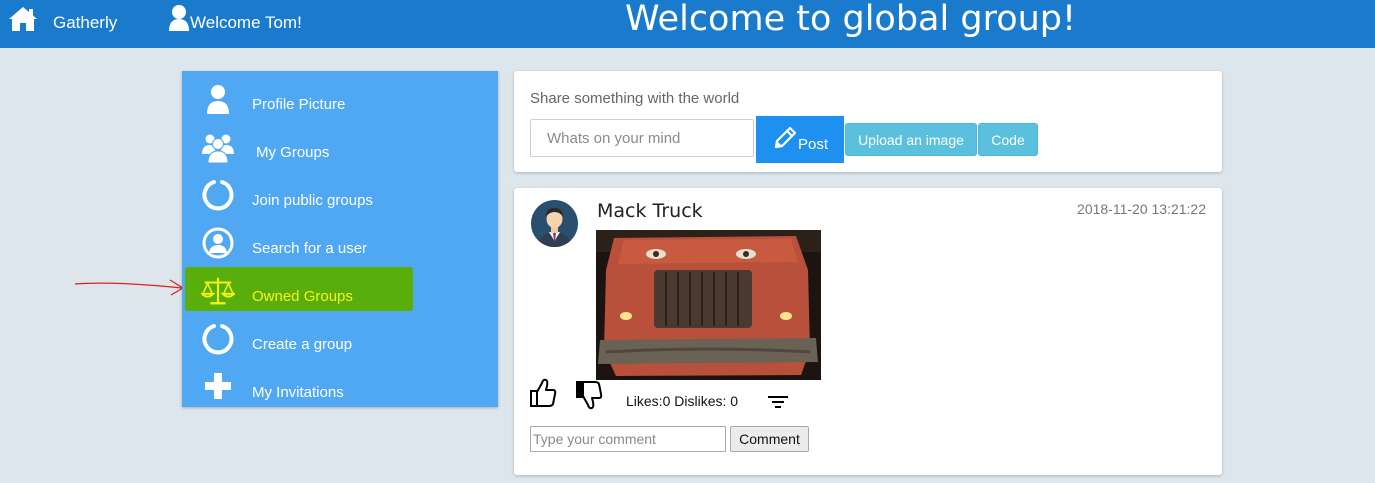  Describe the element at coordinates (310, 248) in the screenshot. I see `sidebar-item-label: Search for a user` at that location.